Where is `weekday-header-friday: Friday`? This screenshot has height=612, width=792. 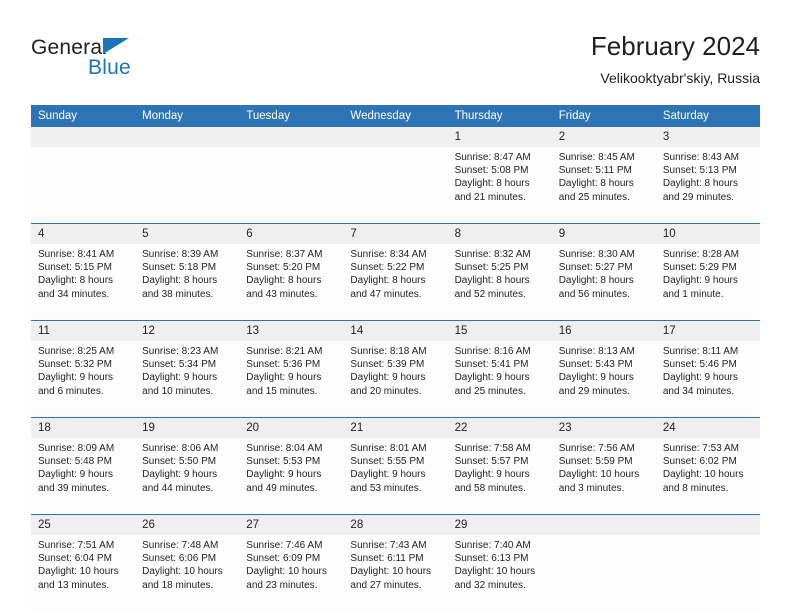 weekday-header-friday: Friday is located at coordinates (603, 116).